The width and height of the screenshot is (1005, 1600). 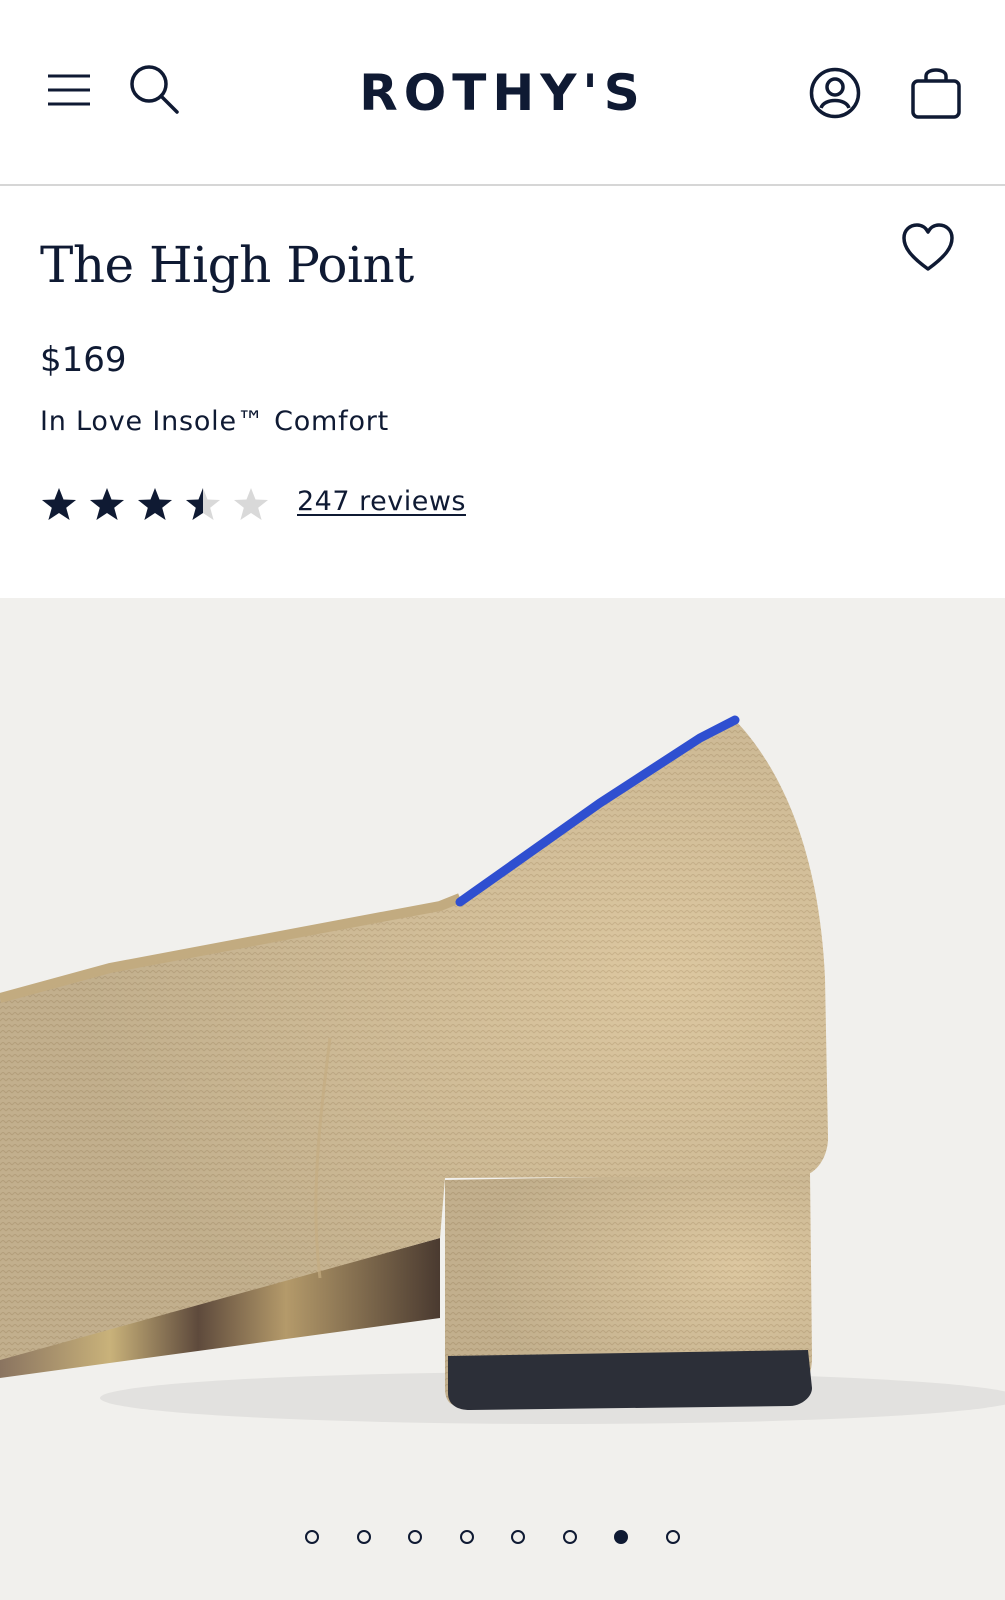 What do you see at coordinates (835, 93) in the screenshot?
I see `account-icon` at bounding box center [835, 93].